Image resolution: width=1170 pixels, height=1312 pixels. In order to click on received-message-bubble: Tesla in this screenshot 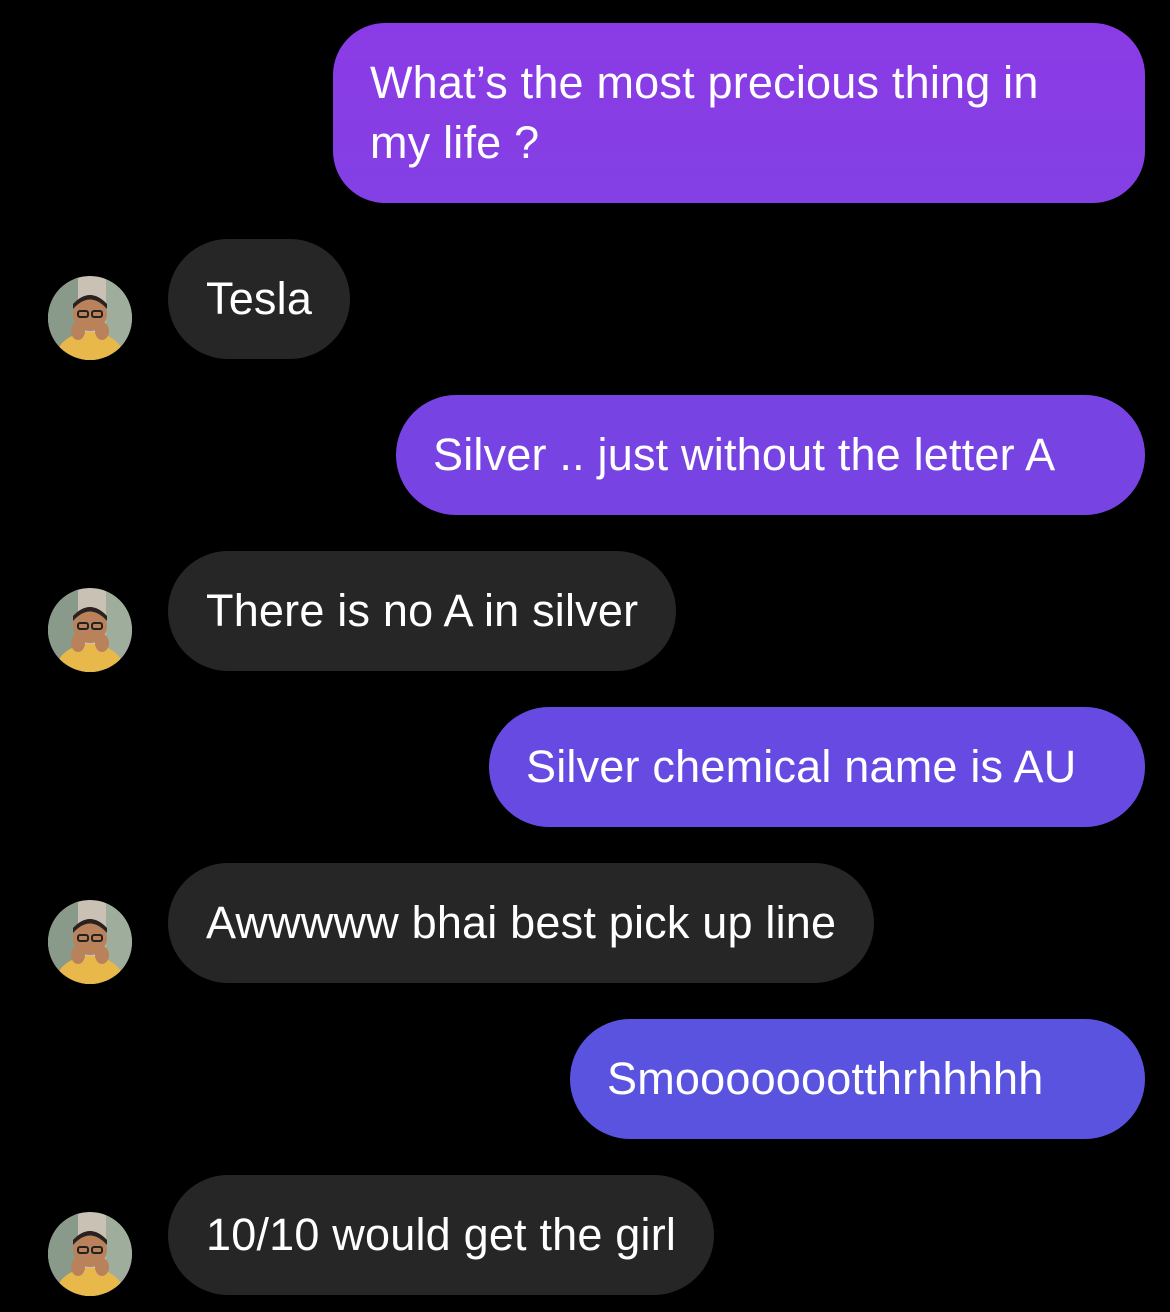, I will do `click(259, 299)`.